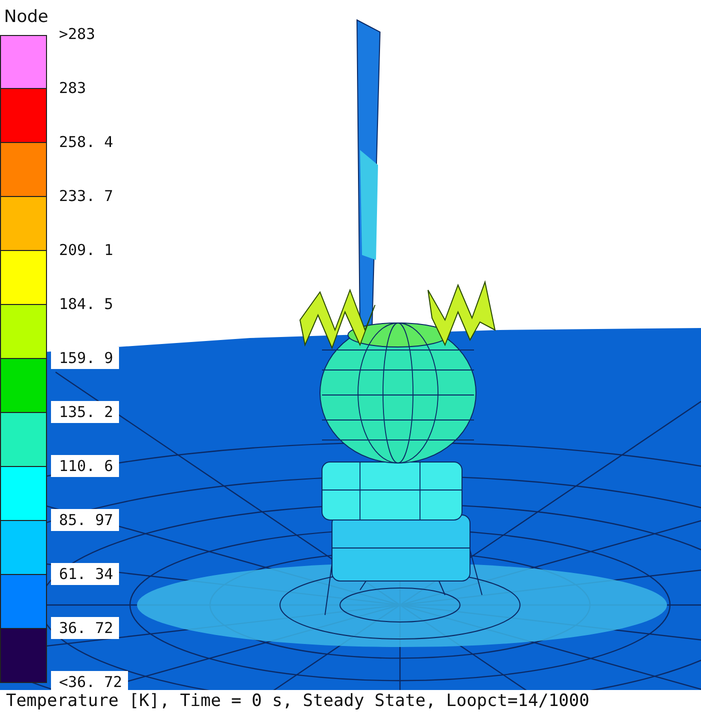  Describe the element at coordinates (85, 628) in the screenshot. I see `legend-value: 36. 72` at that location.